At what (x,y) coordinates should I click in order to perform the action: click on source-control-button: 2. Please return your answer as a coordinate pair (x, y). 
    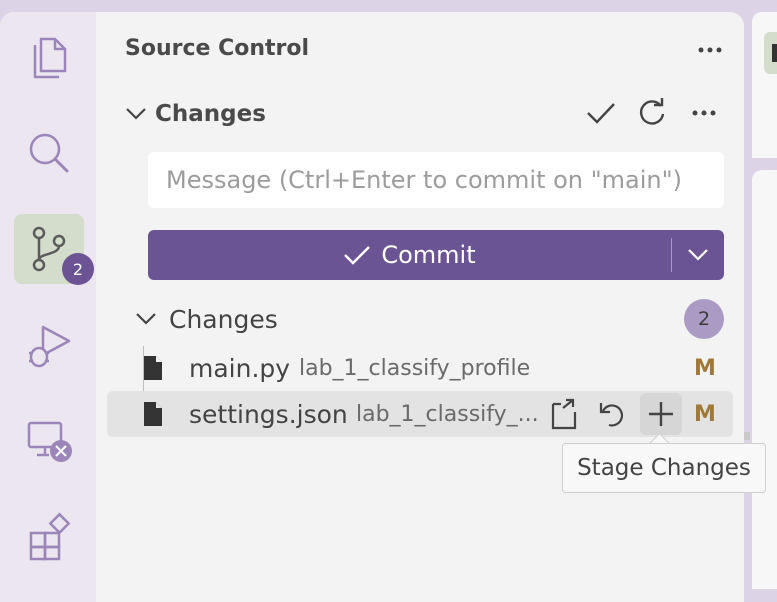
    Looking at the image, I should click on (54, 249).